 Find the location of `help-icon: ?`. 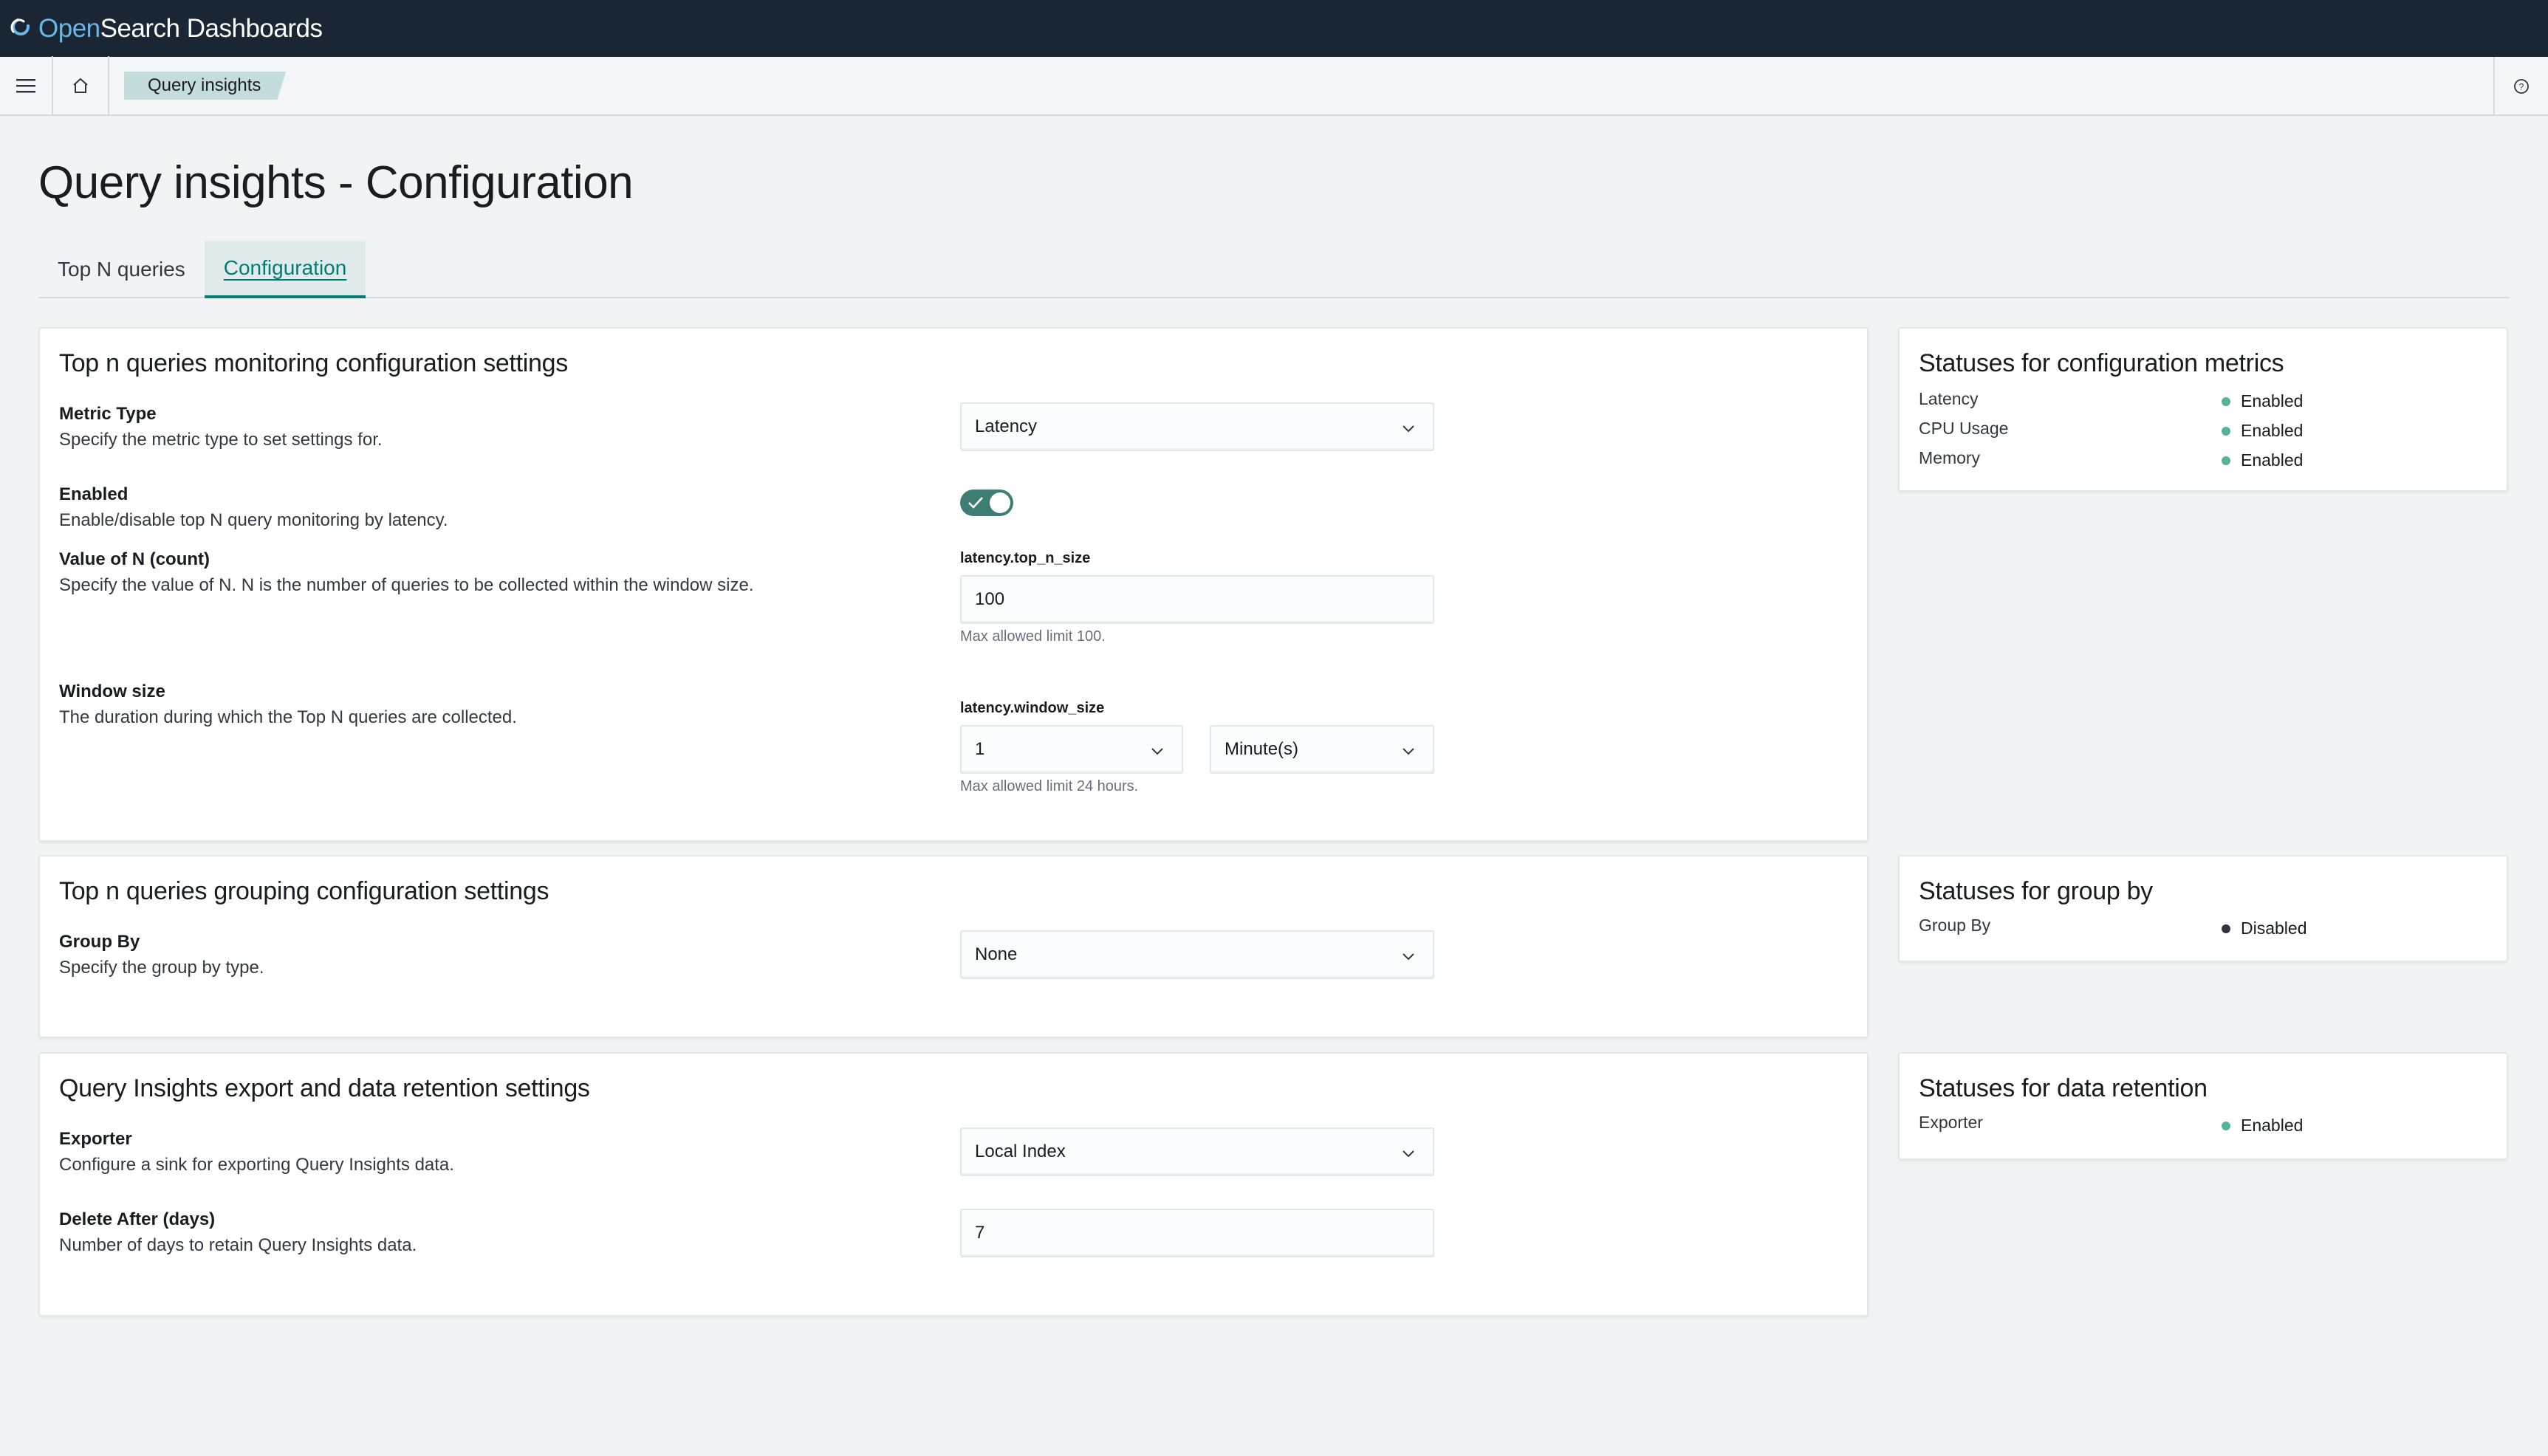

help-icon: ? is located at coordinates (2521, 86).